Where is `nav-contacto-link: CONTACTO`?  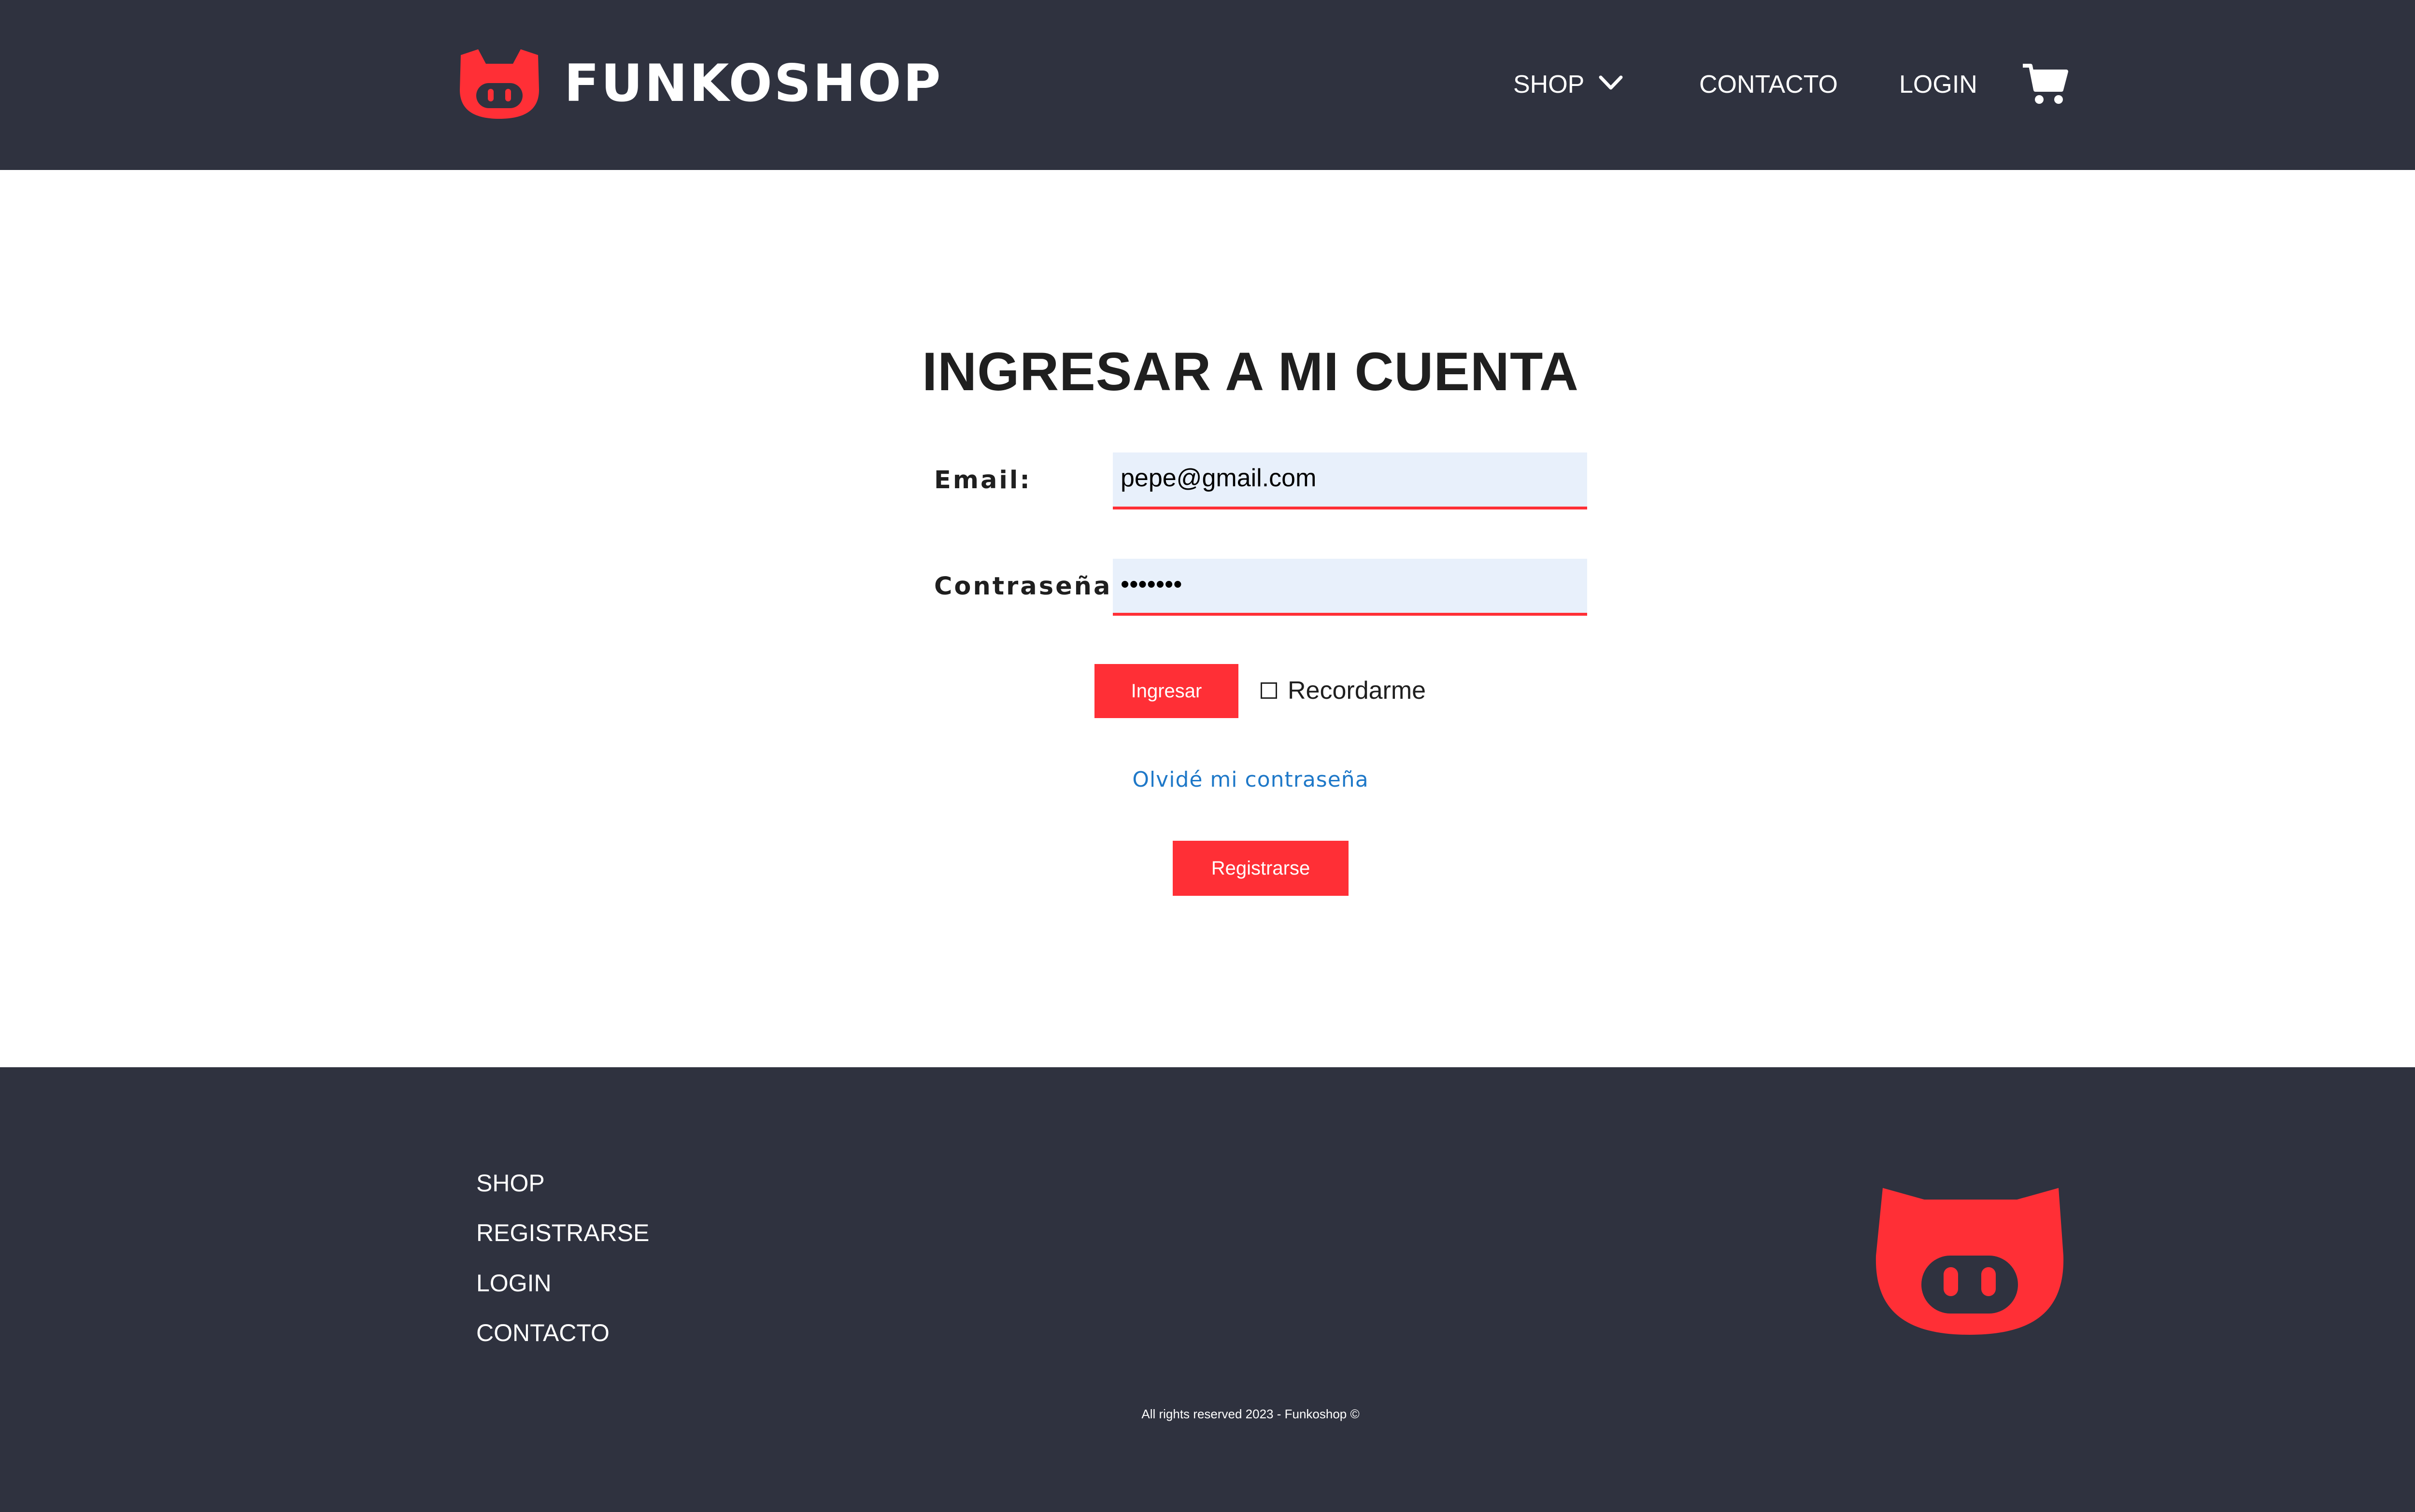 nav-contacto-link: CONTACTO is located at coordinates (1768, 84).